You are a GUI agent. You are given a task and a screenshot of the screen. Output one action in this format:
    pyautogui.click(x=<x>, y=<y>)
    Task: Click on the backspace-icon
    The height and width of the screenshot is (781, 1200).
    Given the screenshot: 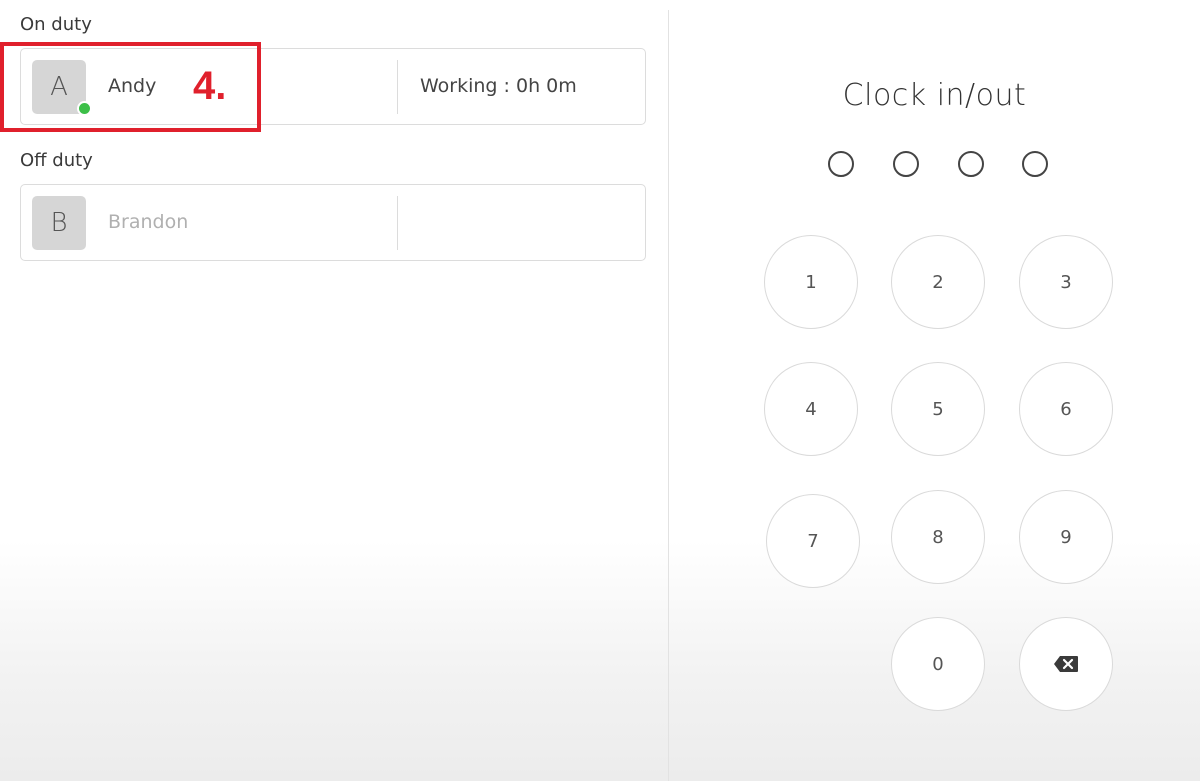 What is the action you would take?
    pyautogui.click(x=1066, y=664)
    